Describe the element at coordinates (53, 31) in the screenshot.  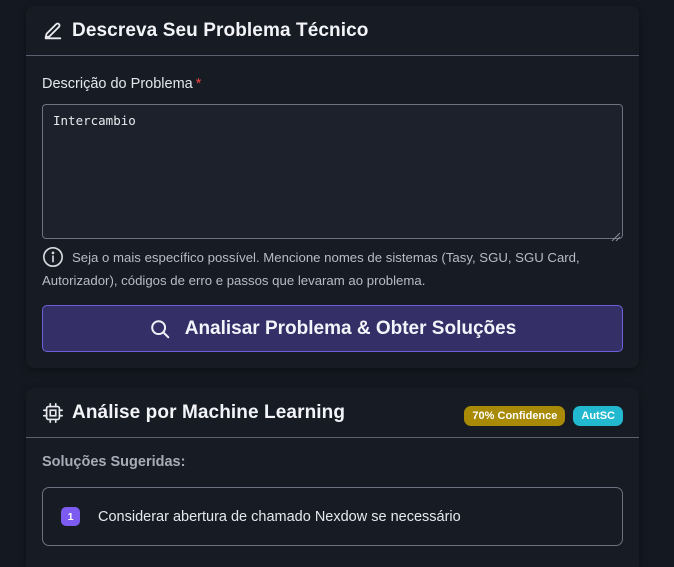
I see `pencil-icon` at that location.